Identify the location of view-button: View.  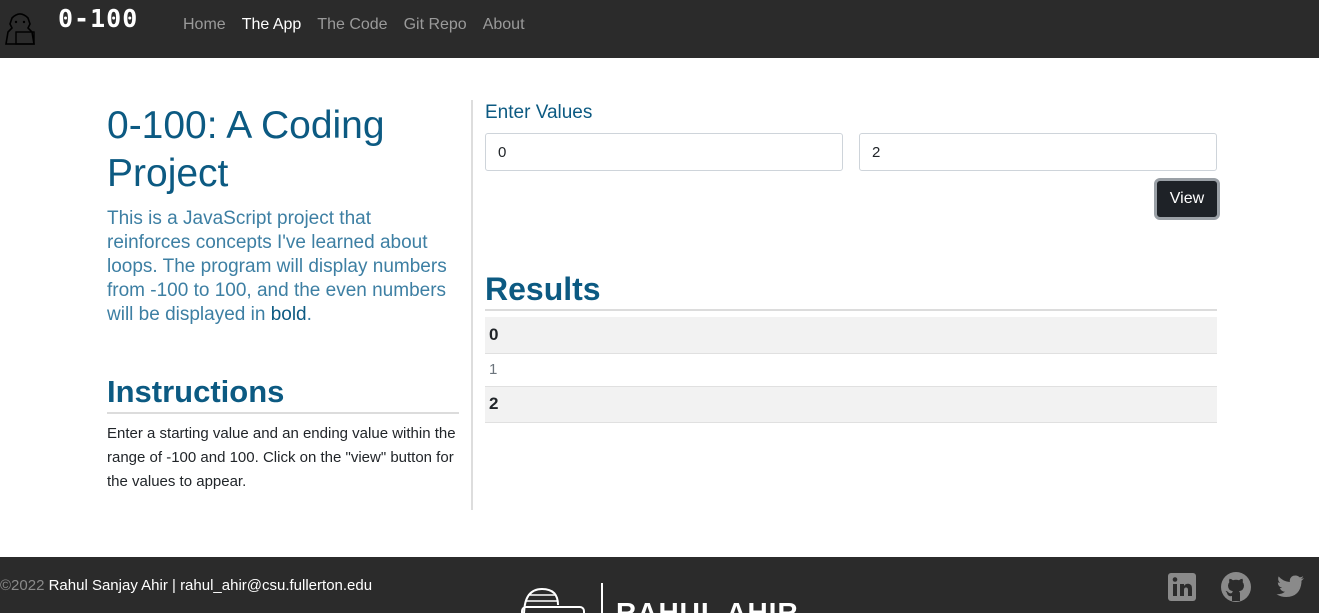
(1187, 199).